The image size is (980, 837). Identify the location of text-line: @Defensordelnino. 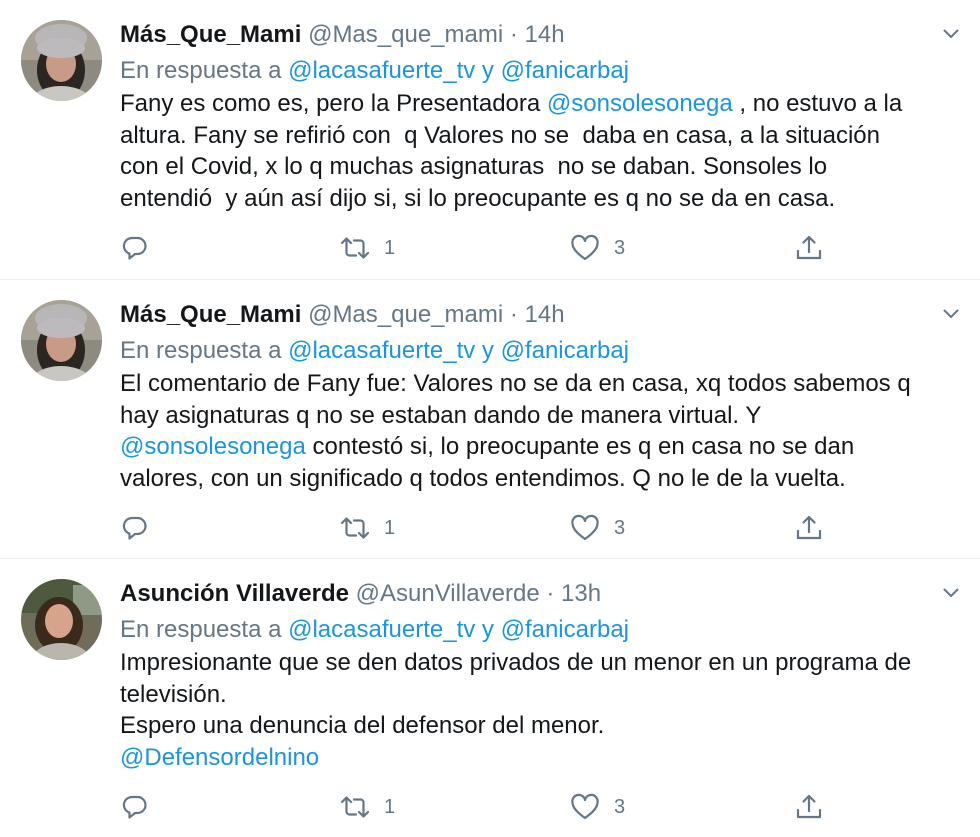
(540, 758).